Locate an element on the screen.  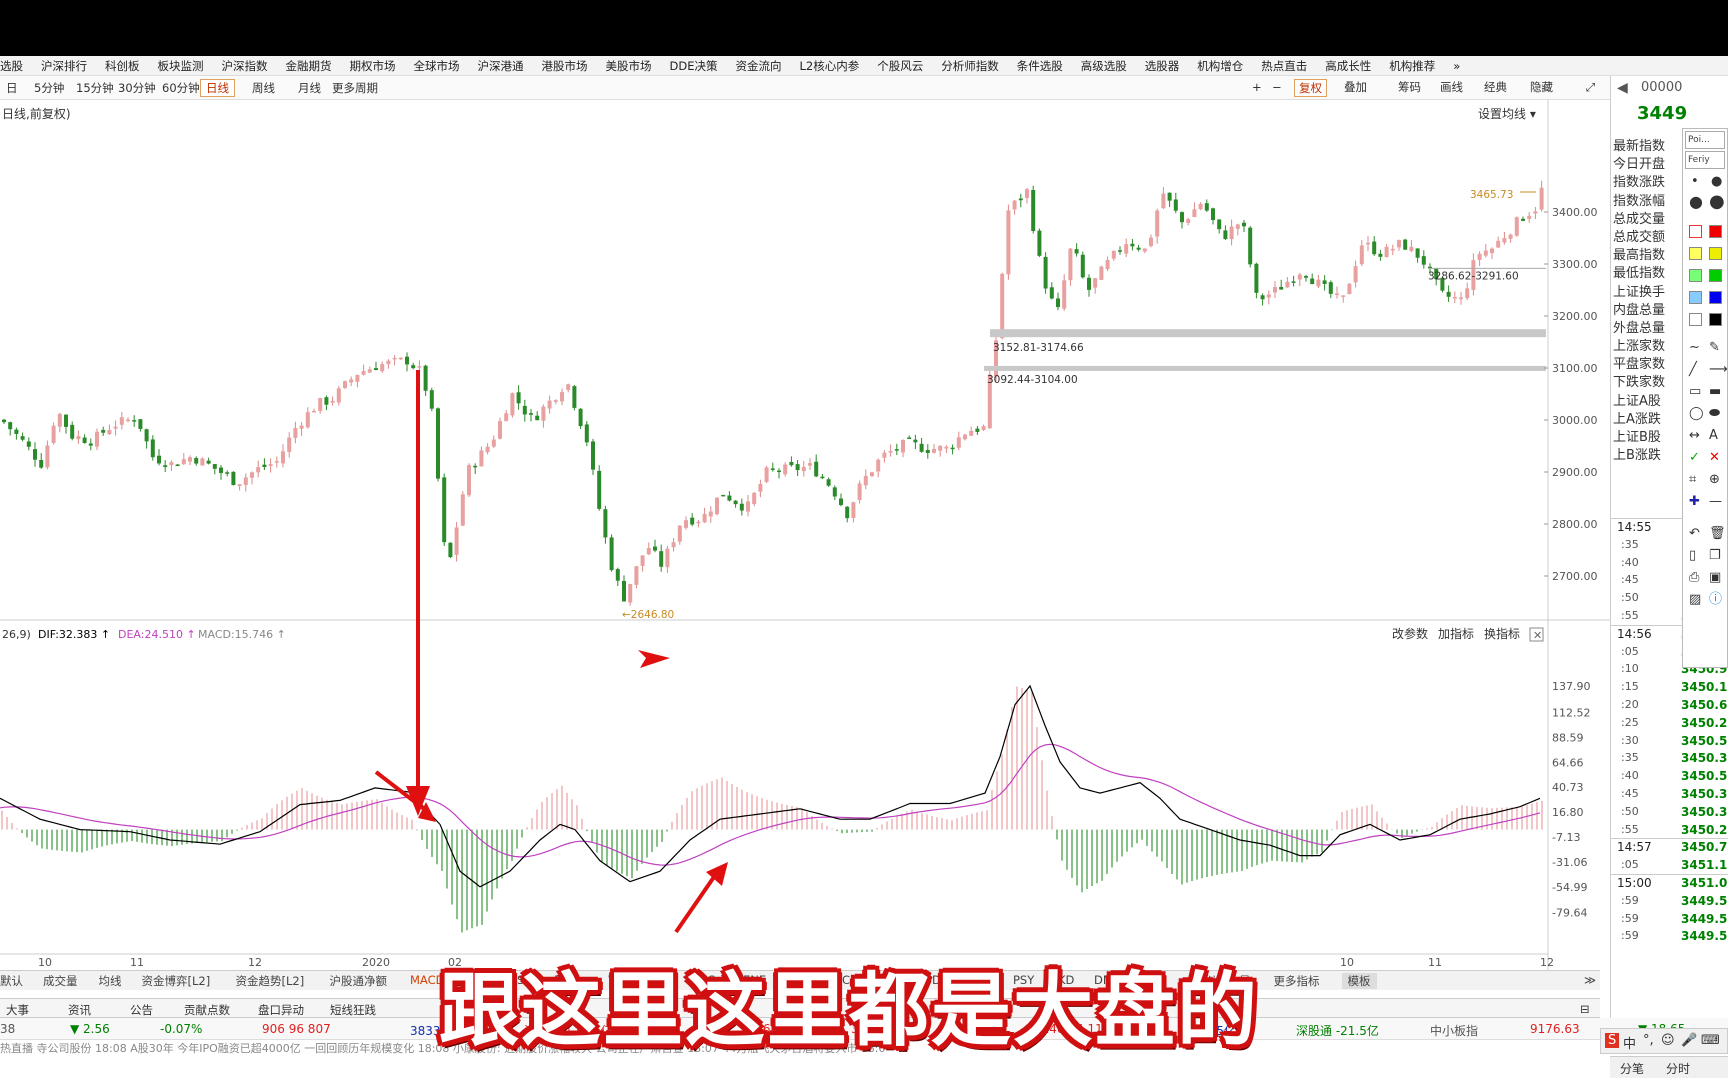
menu-item-14: 个股风云 is located at coordinates (900, 65).